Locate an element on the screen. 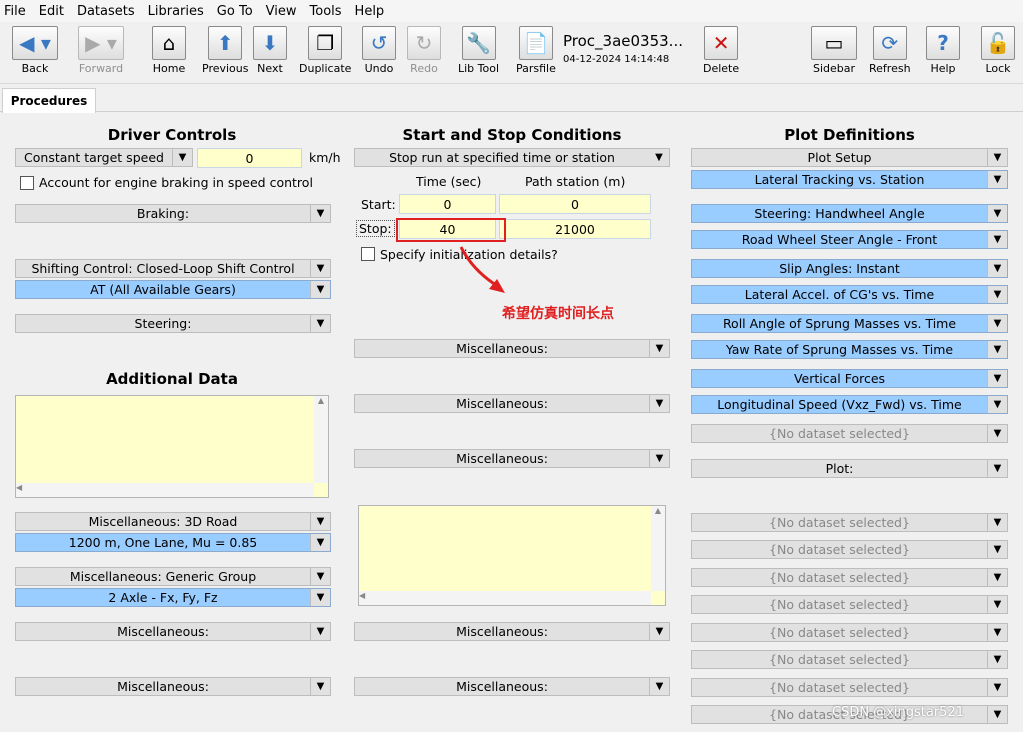 The width and height of the screenshot is (1023, 732). start-path-input: 0 is located at coordinates (575, 204).